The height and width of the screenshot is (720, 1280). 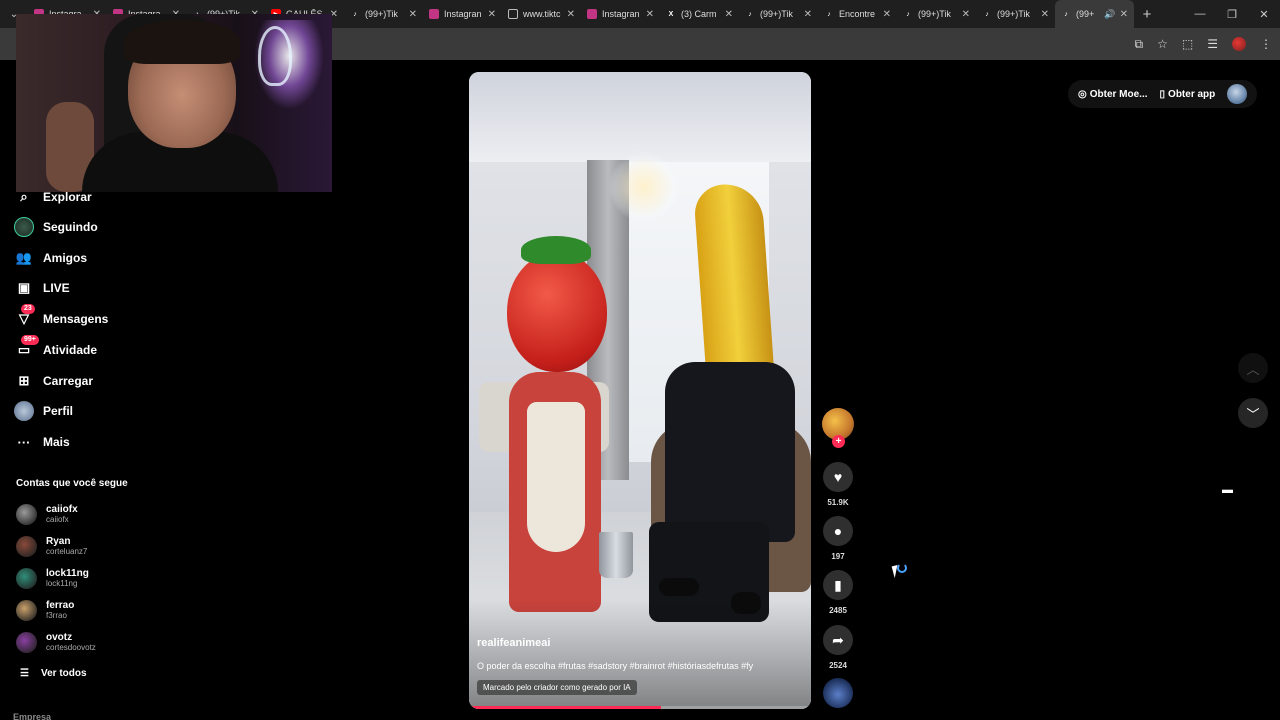 I want to click on account-name: Ryan, so click(x=58, y=541).